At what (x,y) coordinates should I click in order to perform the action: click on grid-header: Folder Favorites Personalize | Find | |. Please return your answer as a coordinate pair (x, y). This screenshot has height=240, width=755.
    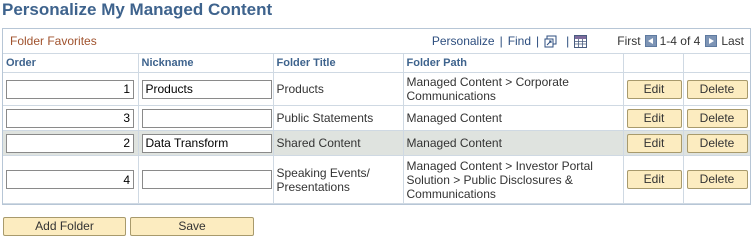
    Looking at the image, I should click on (376, 41).